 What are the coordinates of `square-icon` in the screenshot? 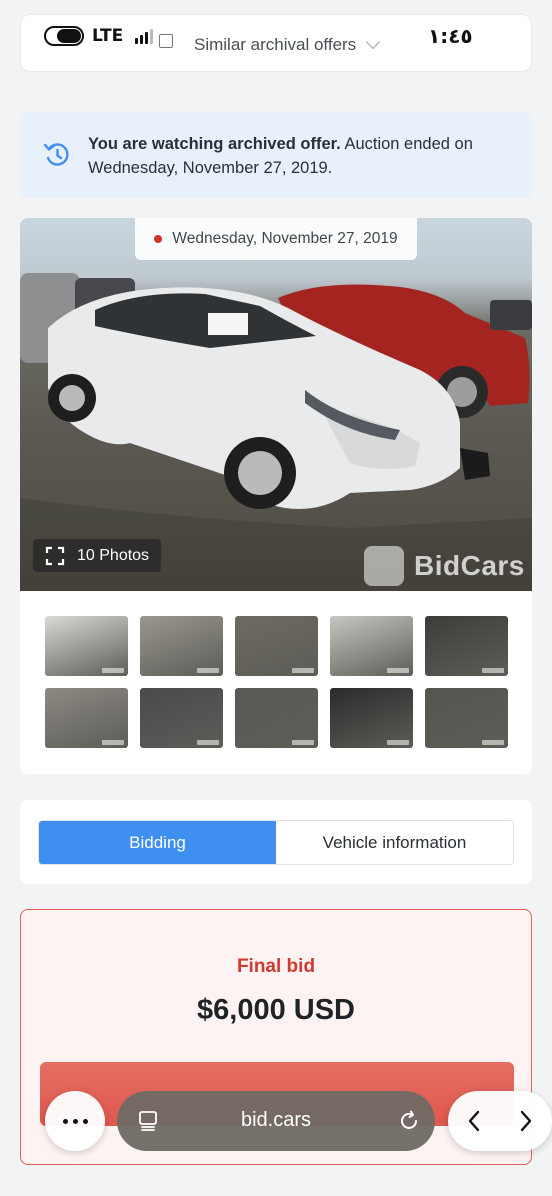 It's located at (166, 41).